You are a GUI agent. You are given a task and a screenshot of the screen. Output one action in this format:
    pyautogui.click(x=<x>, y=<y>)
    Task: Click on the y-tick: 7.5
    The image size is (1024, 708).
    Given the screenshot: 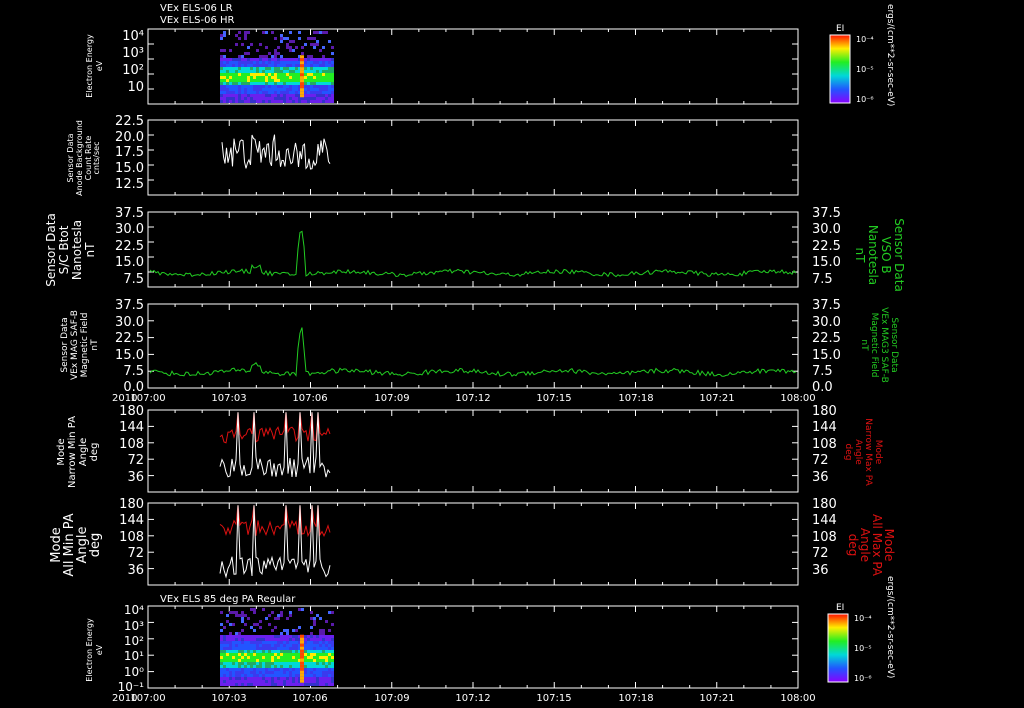 What is the action you would take?
    pyautogui.click(x=133, y=279)
    